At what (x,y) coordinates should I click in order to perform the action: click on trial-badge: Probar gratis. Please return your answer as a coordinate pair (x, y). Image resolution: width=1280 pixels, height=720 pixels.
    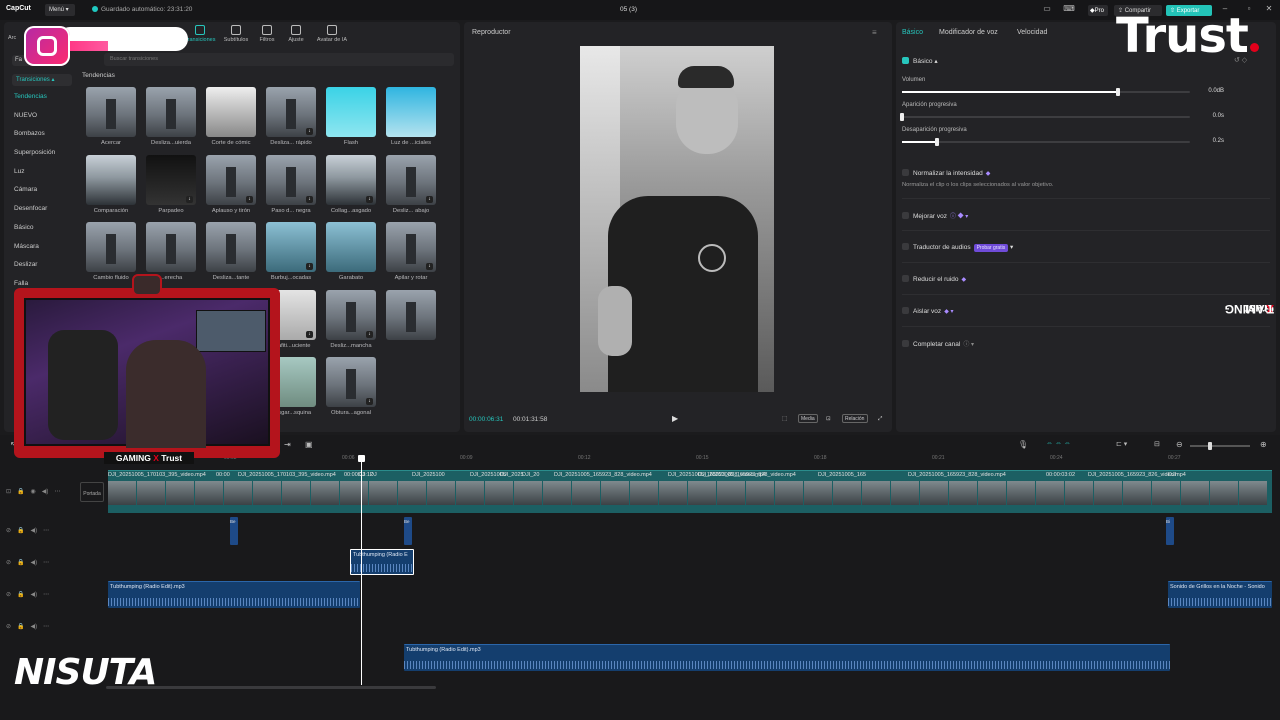
    Looking at the image, I should click on (991, 248).